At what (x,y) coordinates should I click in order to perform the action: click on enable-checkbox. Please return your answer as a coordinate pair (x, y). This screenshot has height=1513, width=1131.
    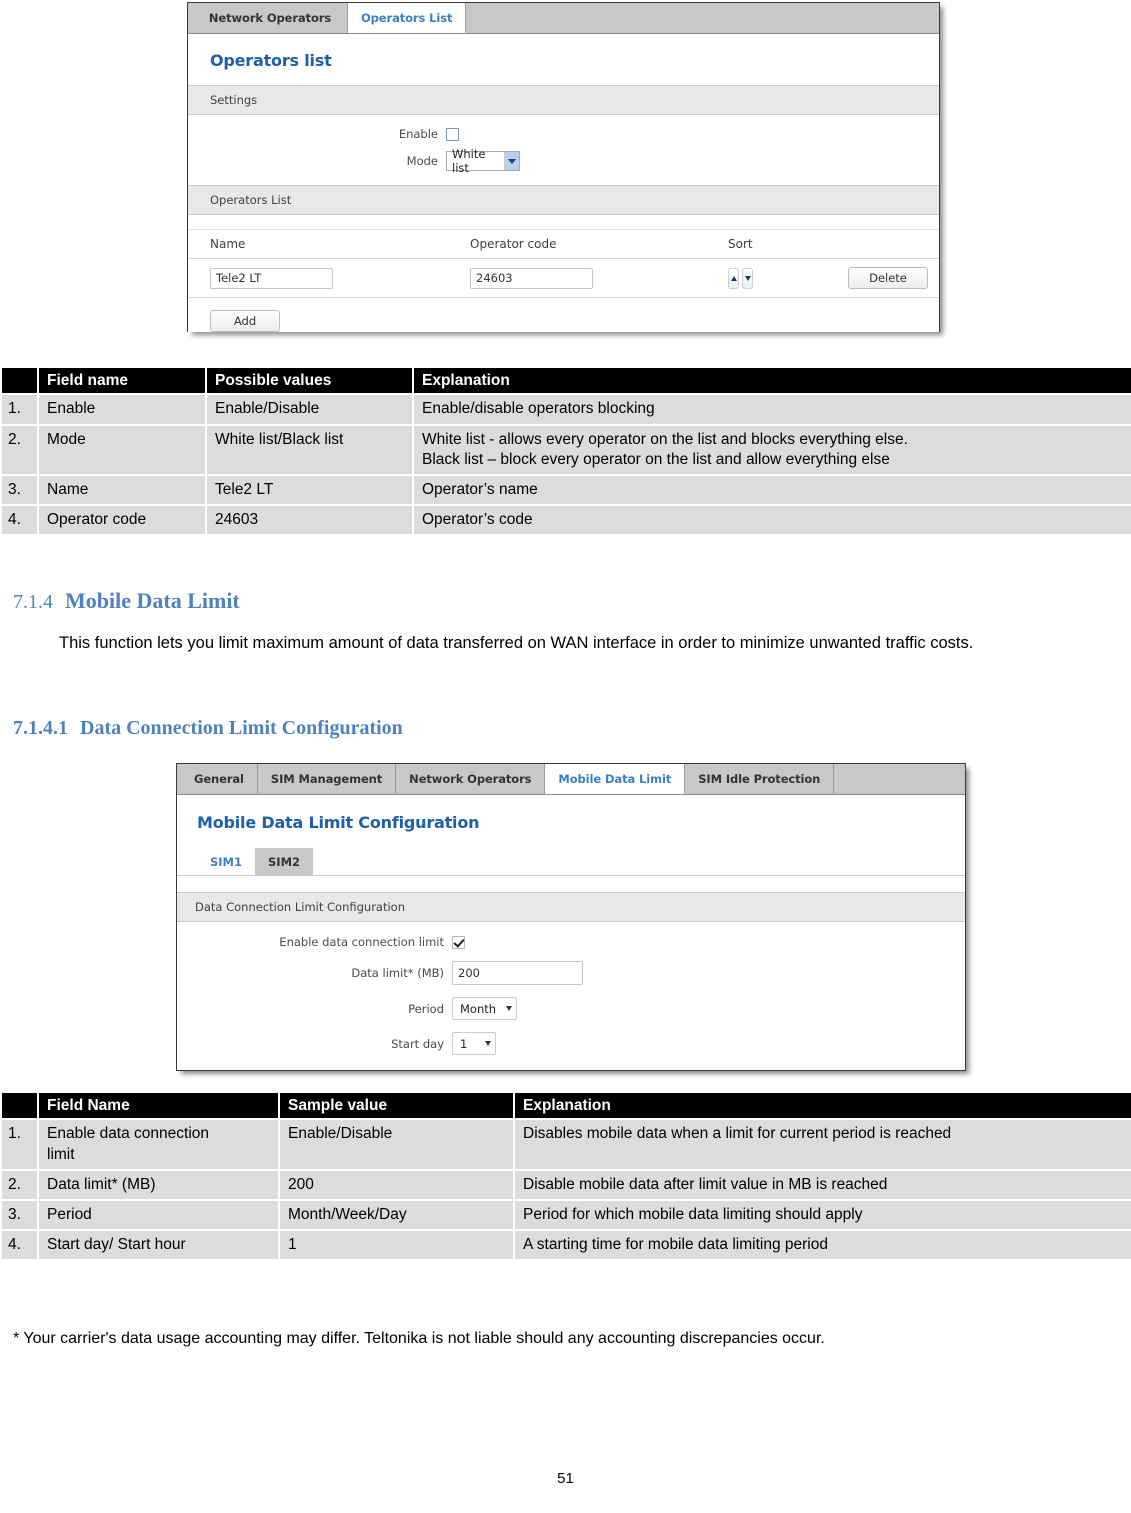
    Looking at the image, I should click on (452, 134).